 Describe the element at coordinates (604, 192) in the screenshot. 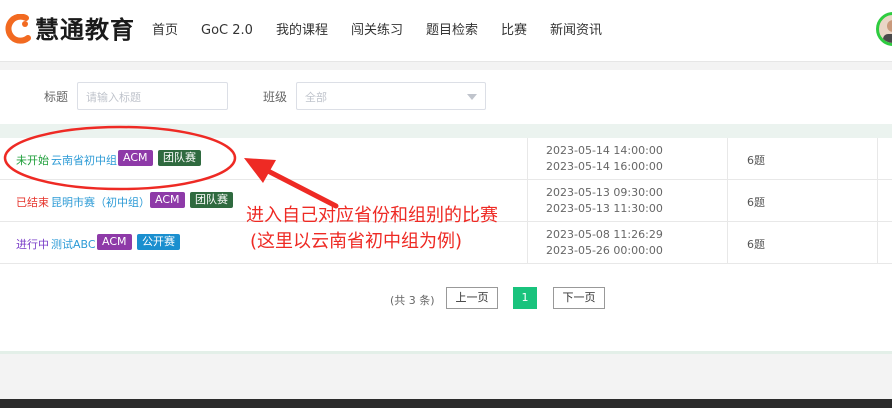

I see `contest-start-time: 2023-05-13 09:30:00` at that location.